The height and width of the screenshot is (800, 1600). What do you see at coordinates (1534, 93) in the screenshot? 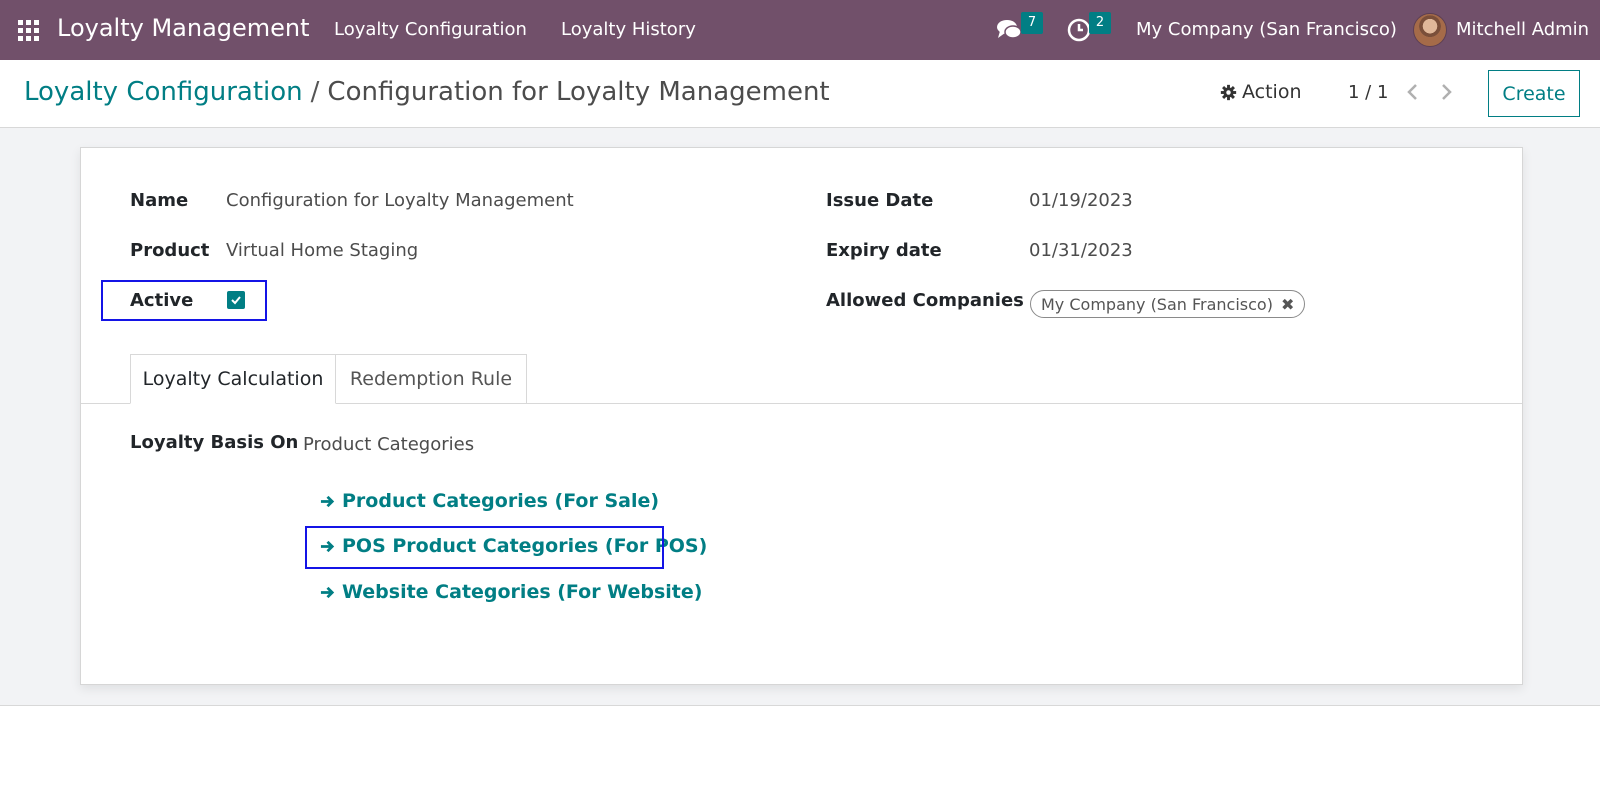
I see `create-button: Create` at bounding box center [1534, 93].